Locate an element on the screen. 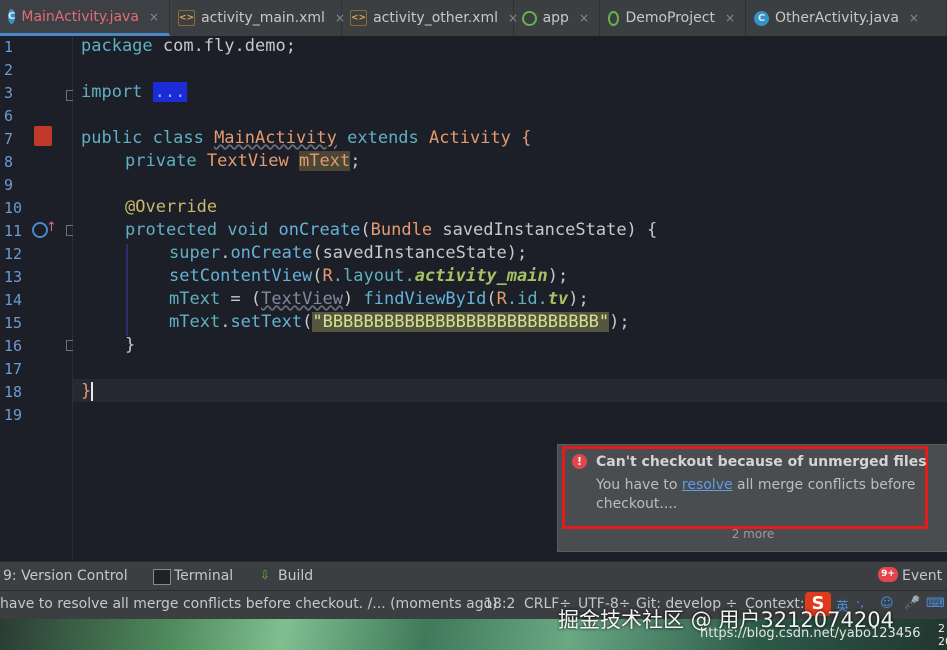 Image resolution: width=947 pixels, height=650 pixels. type: Bundle is located at coordinates (401, 230).